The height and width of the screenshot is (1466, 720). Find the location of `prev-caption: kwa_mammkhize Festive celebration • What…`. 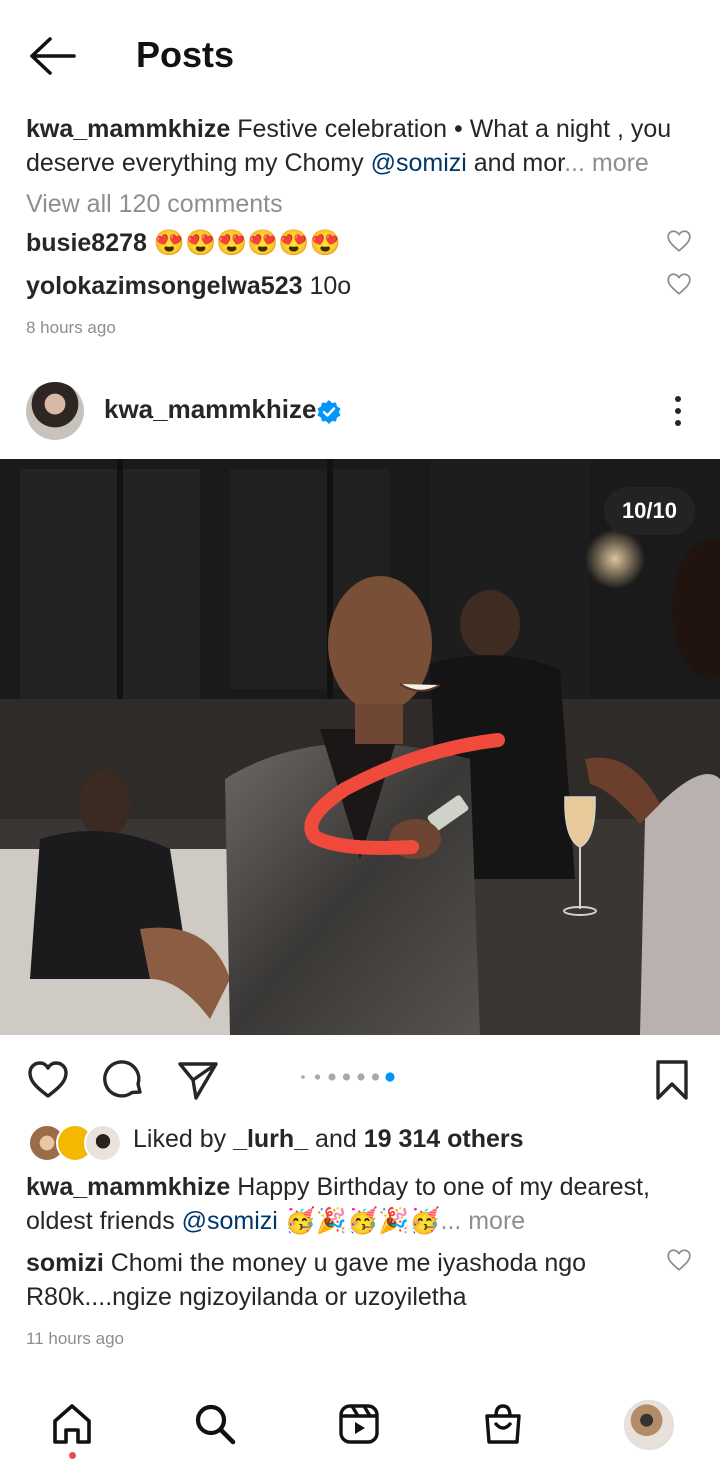

prev-caption: kwa_mammkhize Festive celebration • What… is located at coordinates (361, 146).